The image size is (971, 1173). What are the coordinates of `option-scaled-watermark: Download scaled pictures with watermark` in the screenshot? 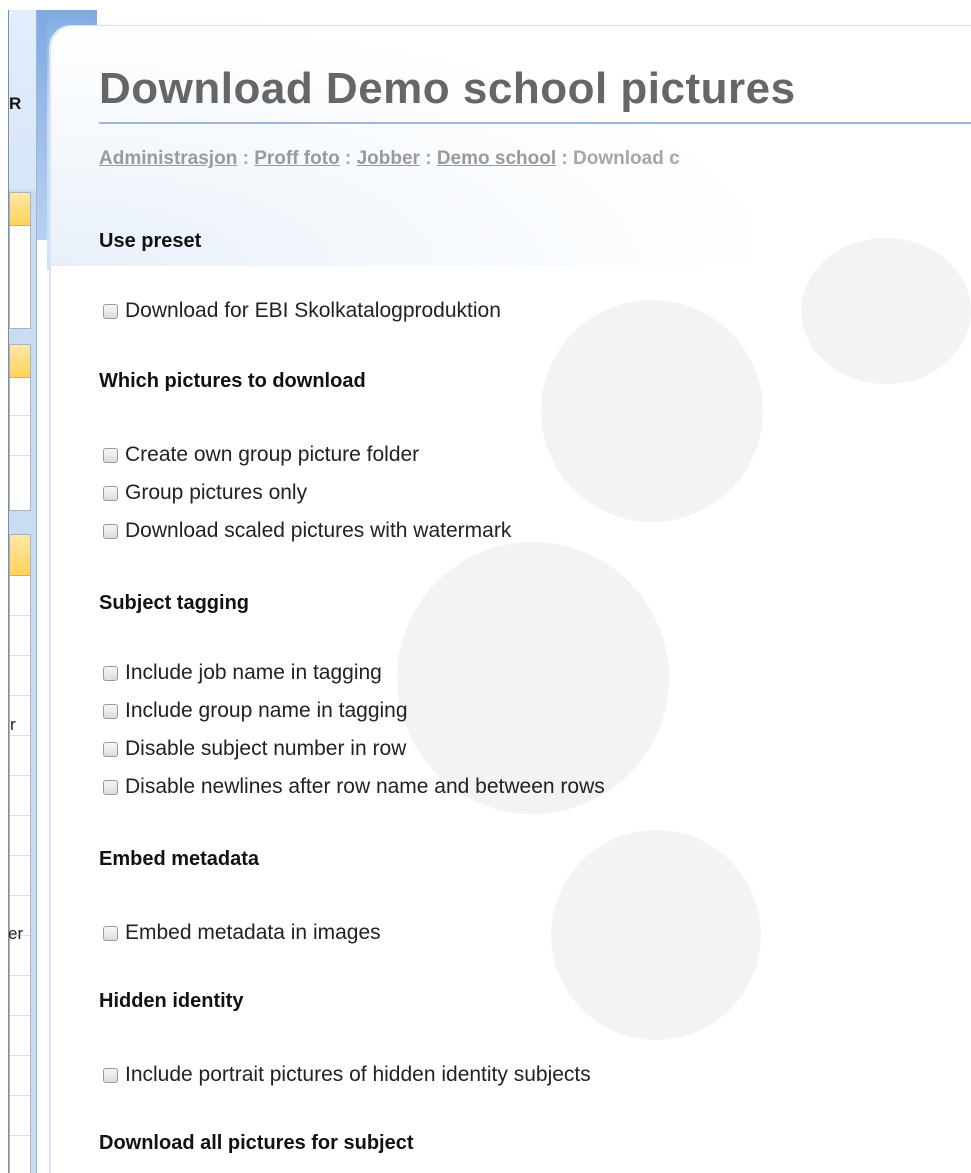 It's located at (307, 531).